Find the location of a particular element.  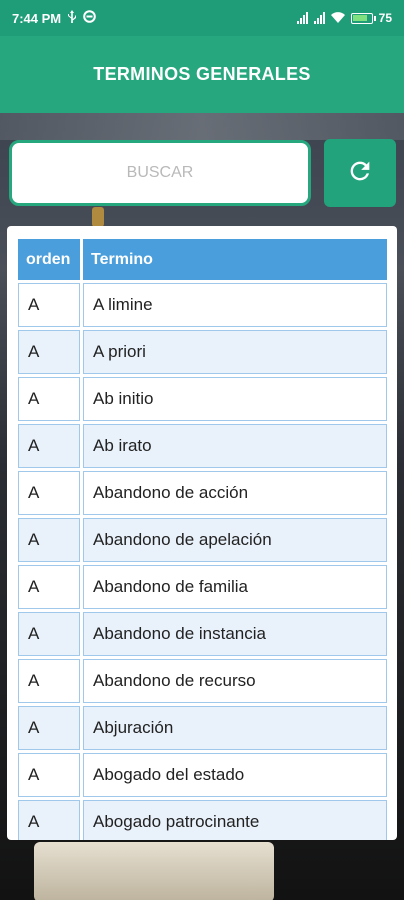

background-shelf is located at coordinates (202, 126).